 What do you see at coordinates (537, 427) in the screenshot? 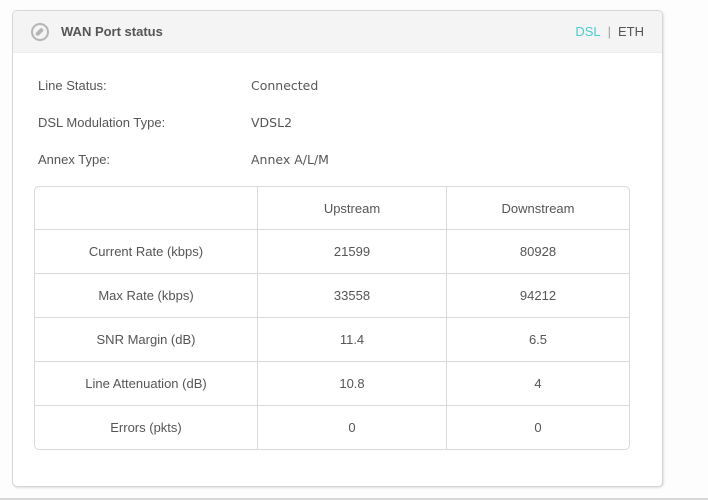
I see `table-cell-downstream: 0` at bounding box center [537, 427].